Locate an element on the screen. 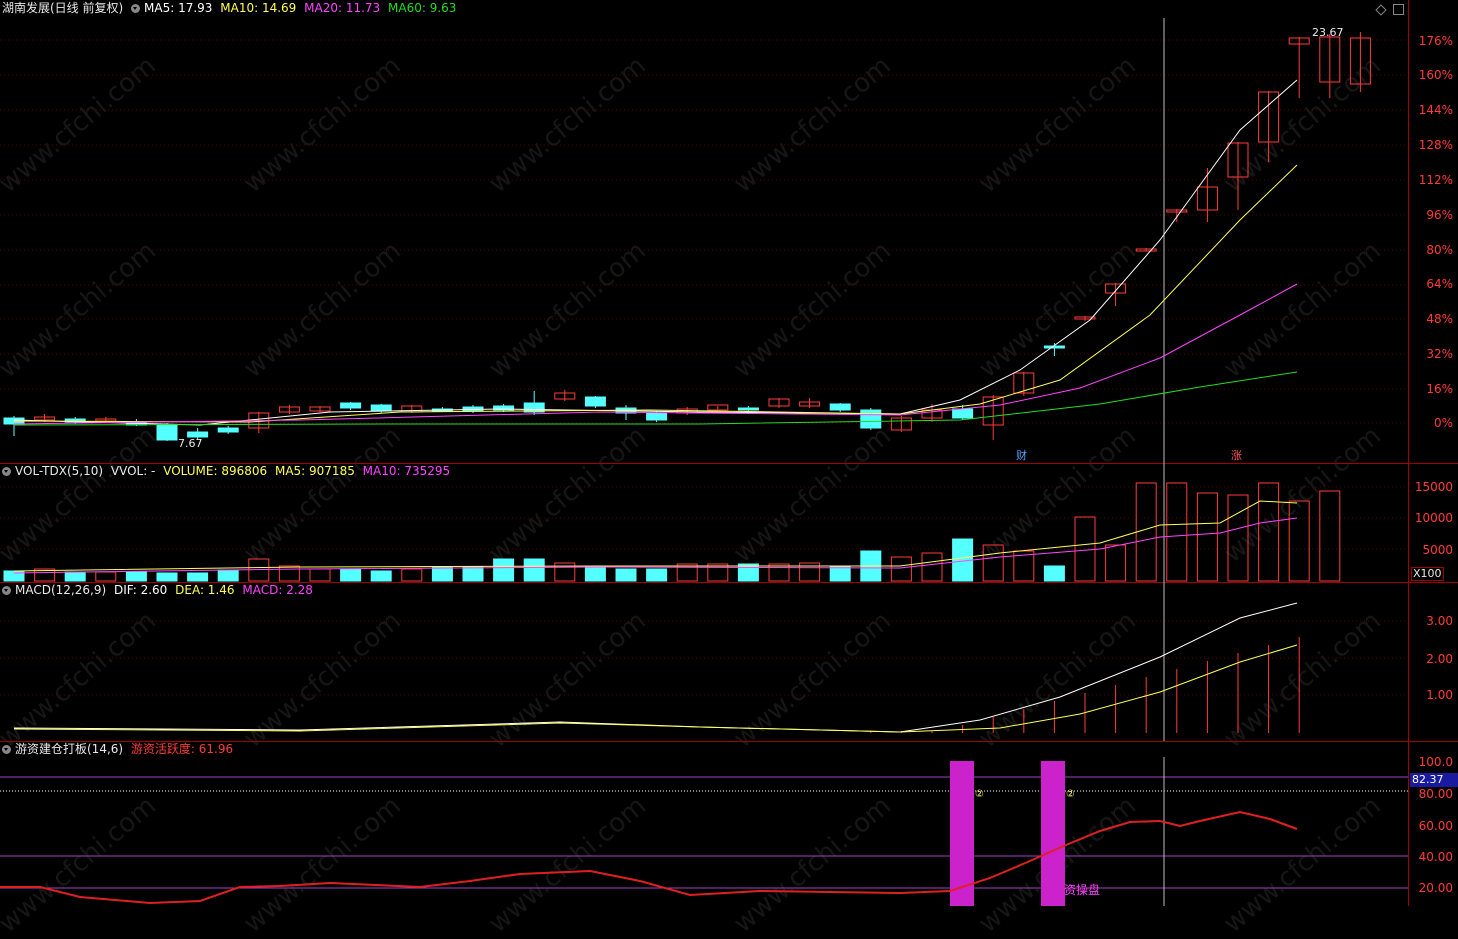 The height and width of the screenshot is (939, 1458). custom-title: 游资建仓打板(14,6) is located at coordinates (69, 749).